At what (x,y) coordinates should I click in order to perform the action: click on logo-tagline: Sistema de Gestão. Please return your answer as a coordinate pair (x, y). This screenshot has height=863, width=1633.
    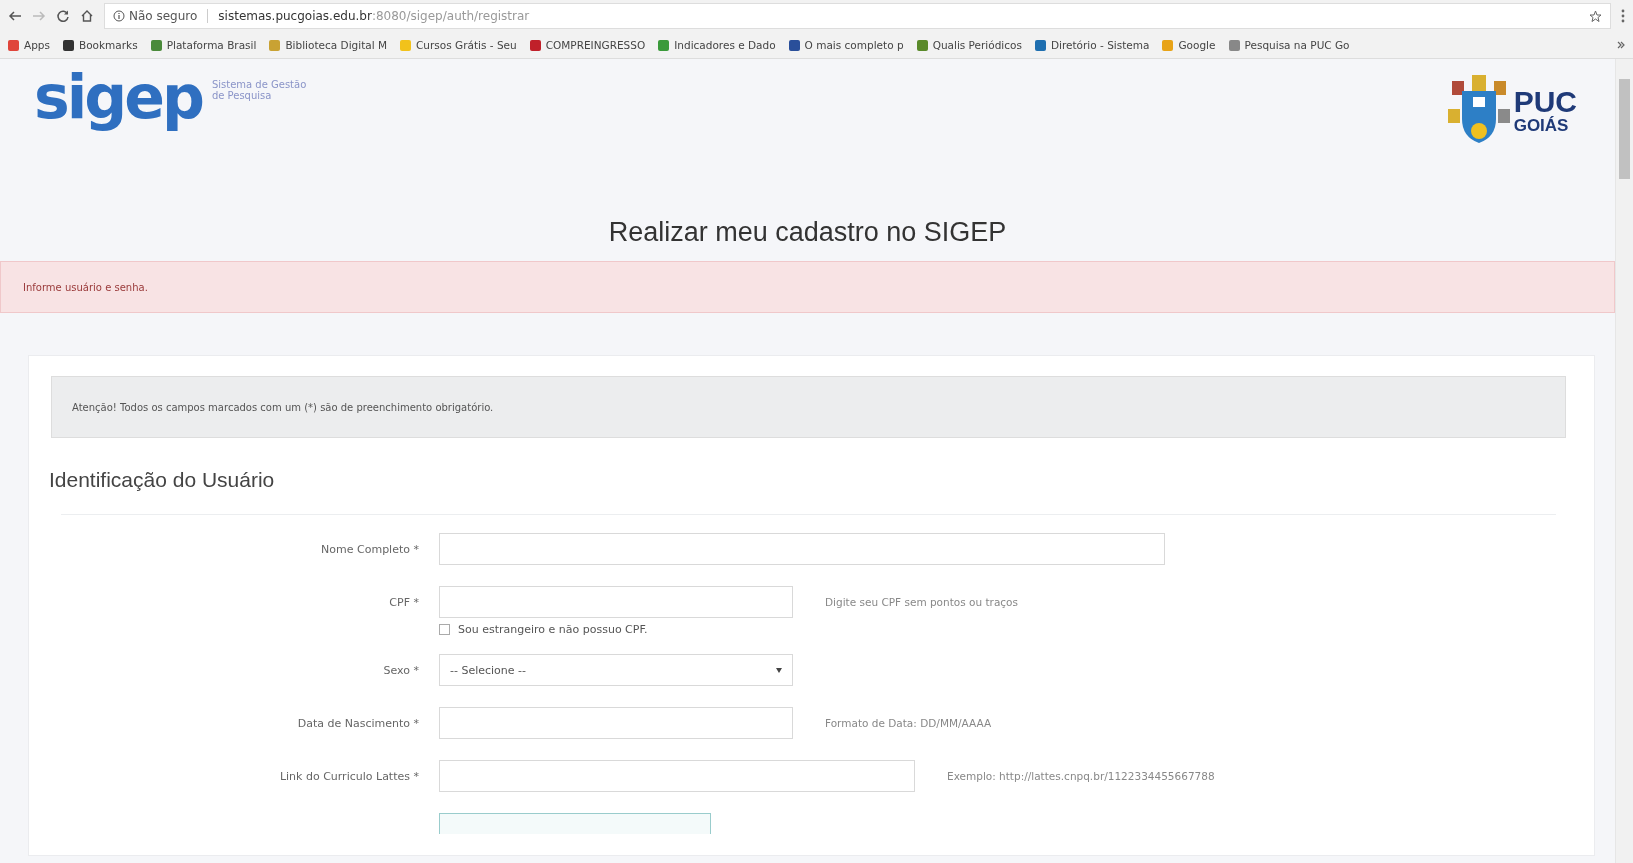
    Looking at the image, I should click on (259, 84).